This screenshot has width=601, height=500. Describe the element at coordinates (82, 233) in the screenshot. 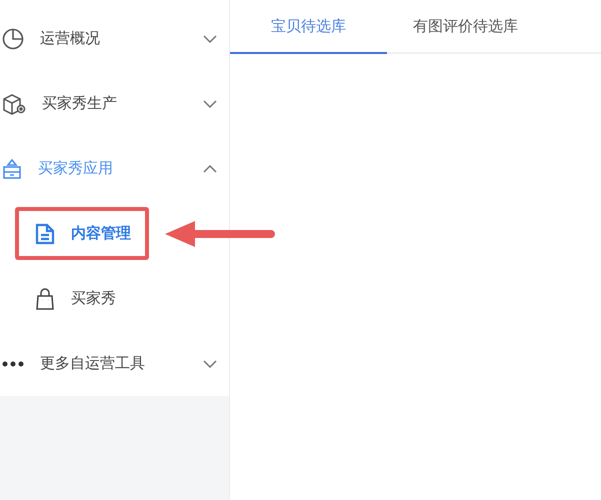

I see `submenu-item: 内容管理` at that location.